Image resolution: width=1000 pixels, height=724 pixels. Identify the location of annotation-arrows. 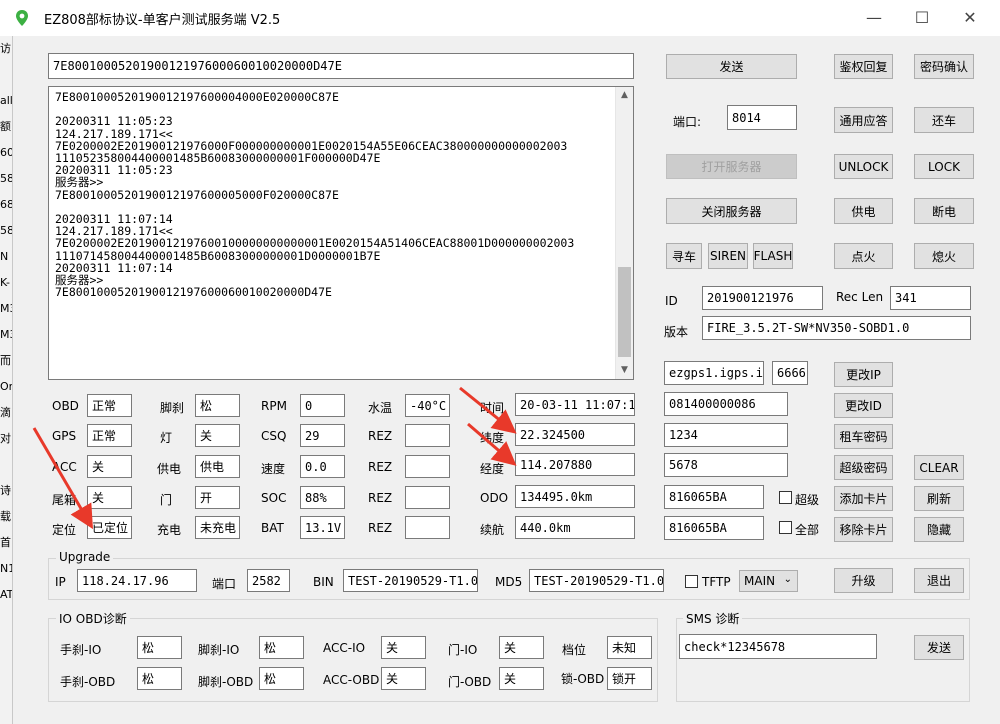
(274, 458).